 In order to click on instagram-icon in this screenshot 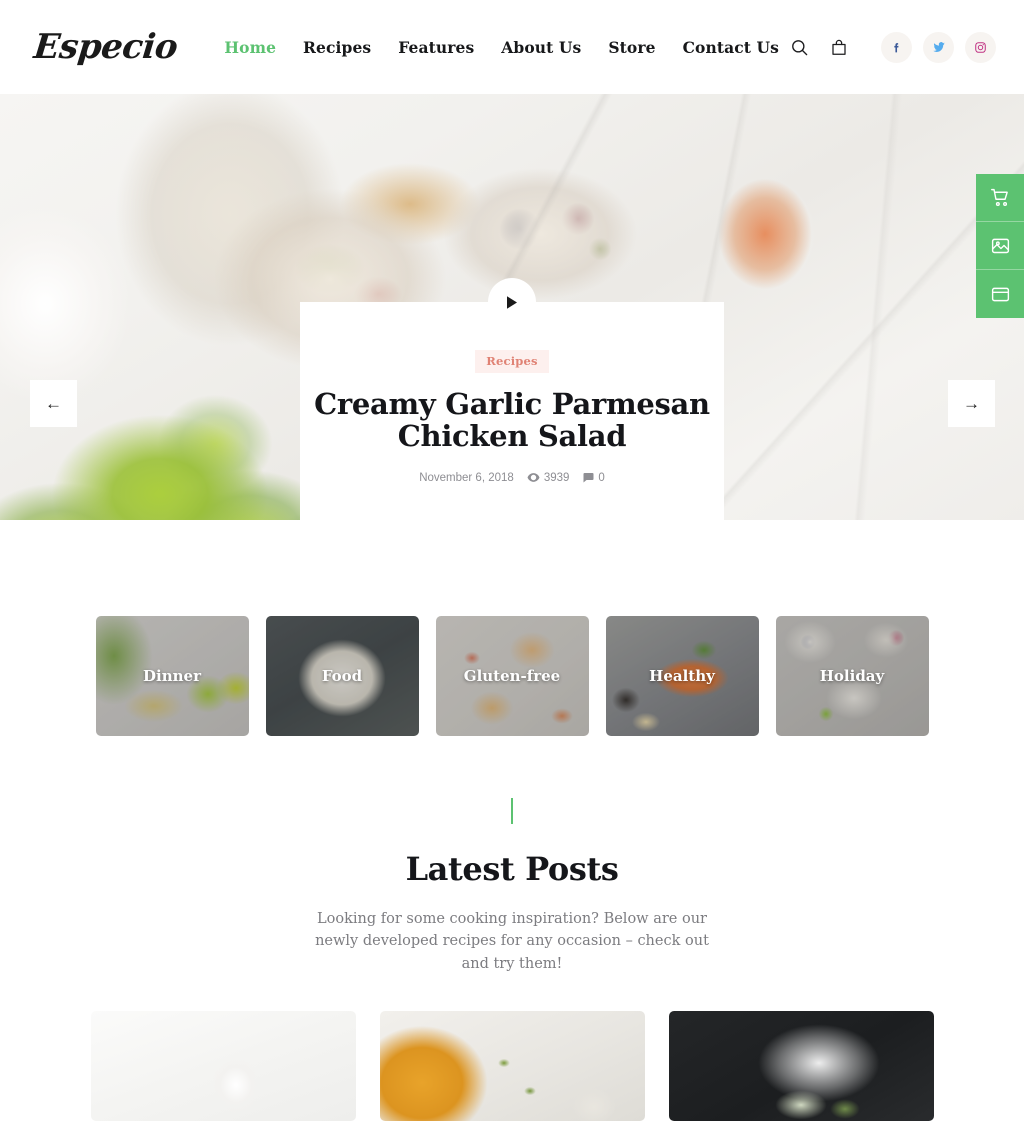, I will do `click(980, 47)`.